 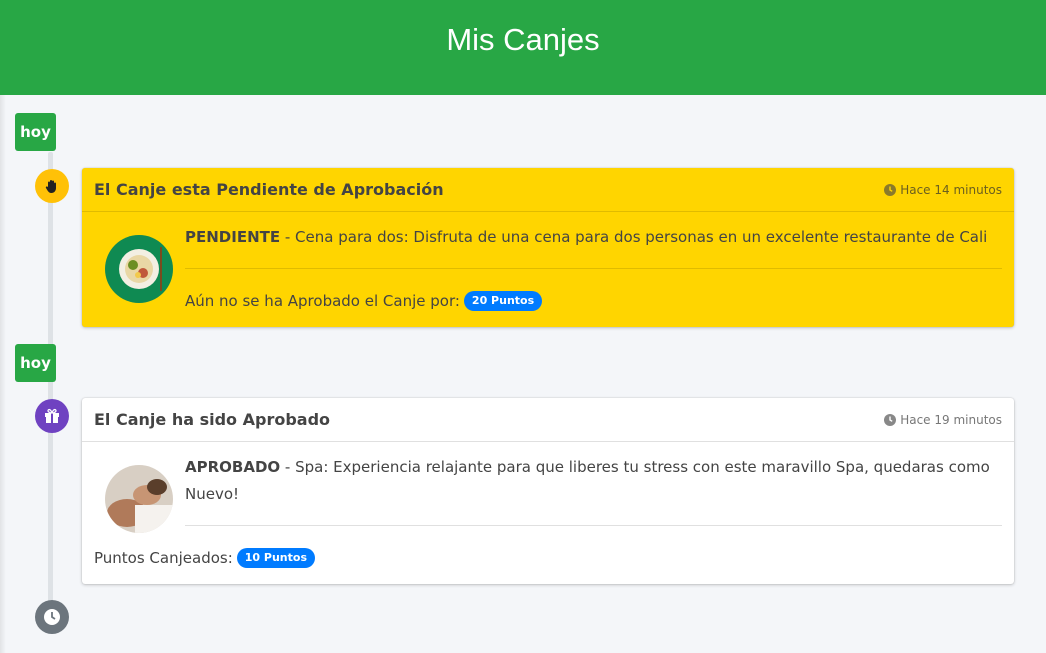 I want to click on status-text: PENDIENTE, so click(x=233, y=237).